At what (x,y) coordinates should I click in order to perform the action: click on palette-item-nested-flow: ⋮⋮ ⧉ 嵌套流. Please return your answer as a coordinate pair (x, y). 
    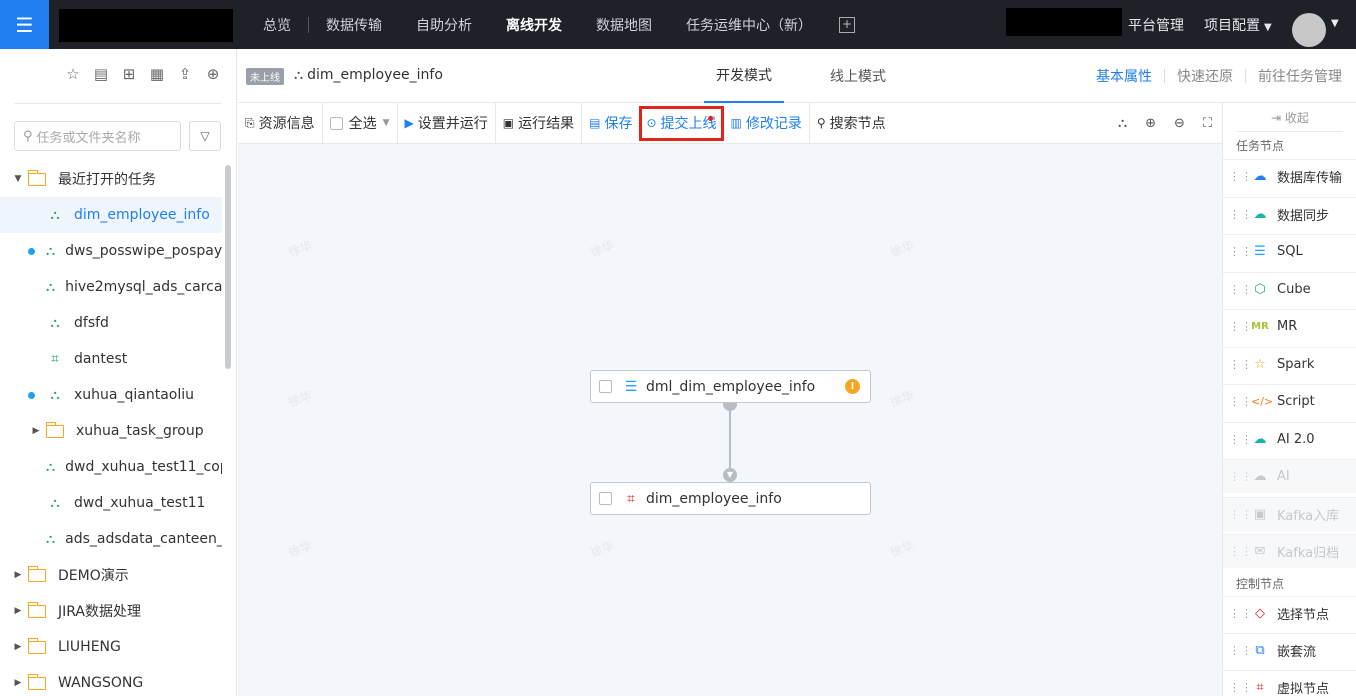
    Looking at the image, I should click on (1289, 650).